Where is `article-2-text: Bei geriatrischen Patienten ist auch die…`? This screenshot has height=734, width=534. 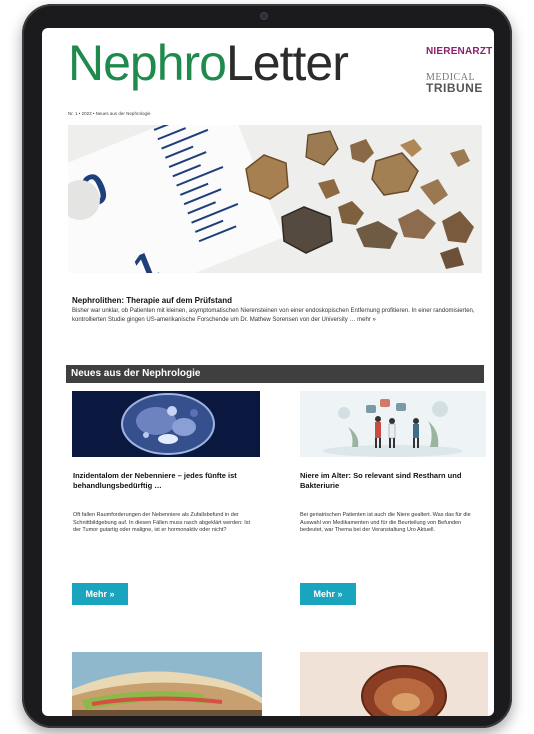 article-2-text: Bei geriatrischen Patienten ist auch die… is located at coordinates (385, 522).